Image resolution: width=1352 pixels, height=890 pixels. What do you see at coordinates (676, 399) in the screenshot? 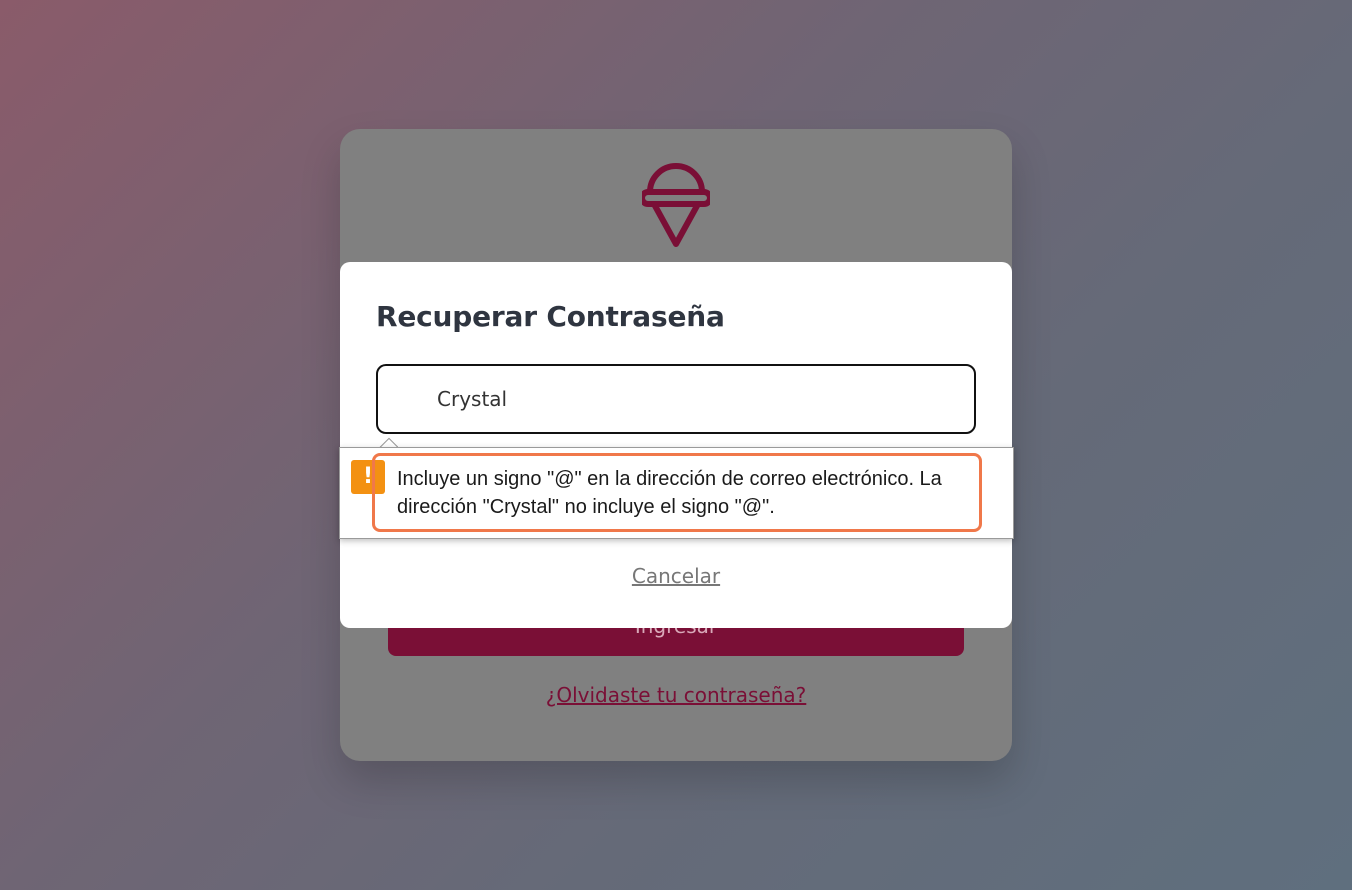
I see `recover-email-input` at bounding box center [676, 399].